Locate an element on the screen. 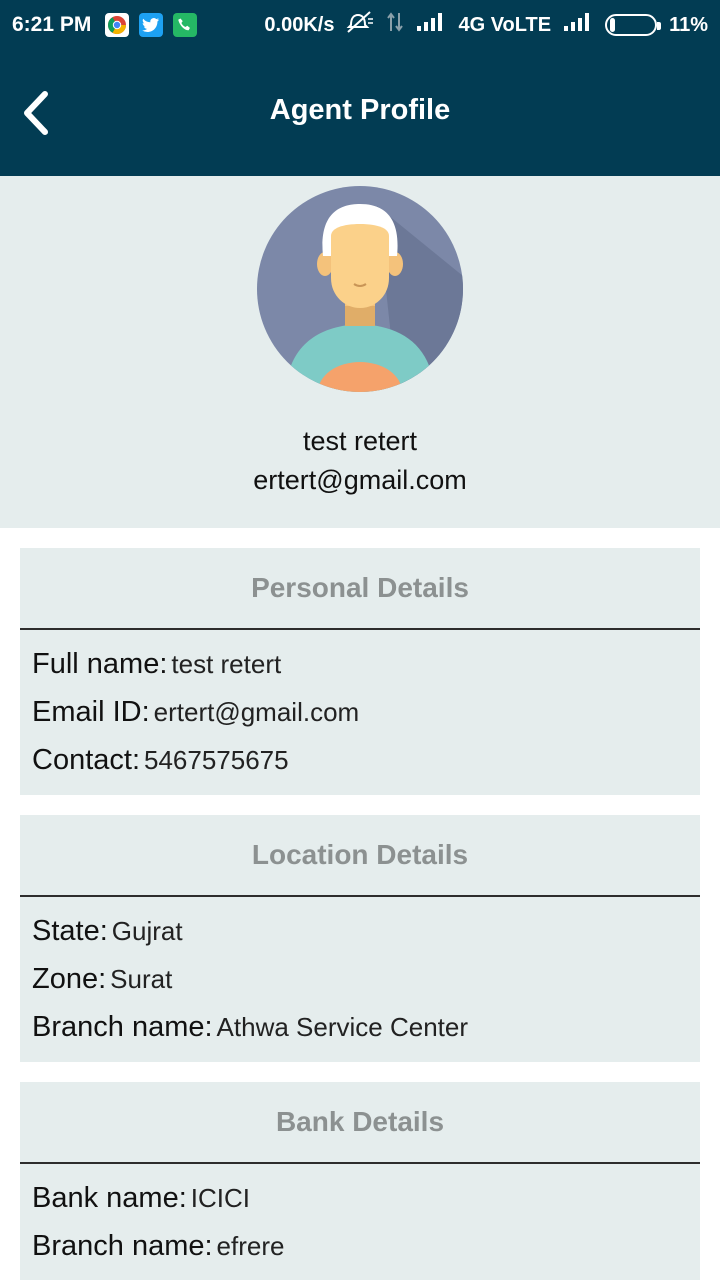 The image size is (720, 1280). detail-label: Full name: is located at coordinates (100, 664).